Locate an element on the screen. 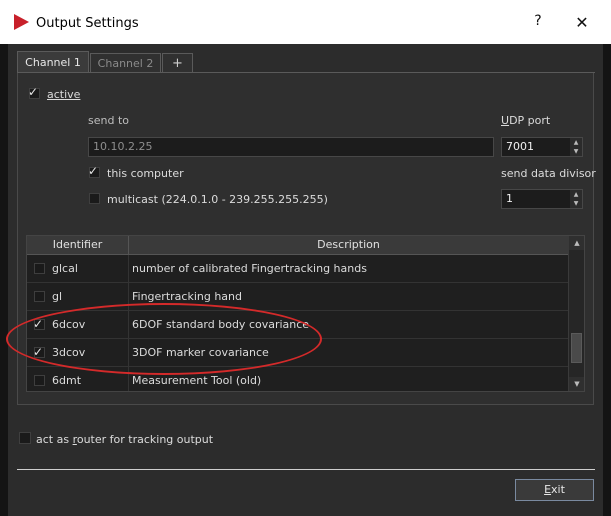 The width and height of the screenshot is (611, 516). help-button: ? is located at coordinates (538, 23).